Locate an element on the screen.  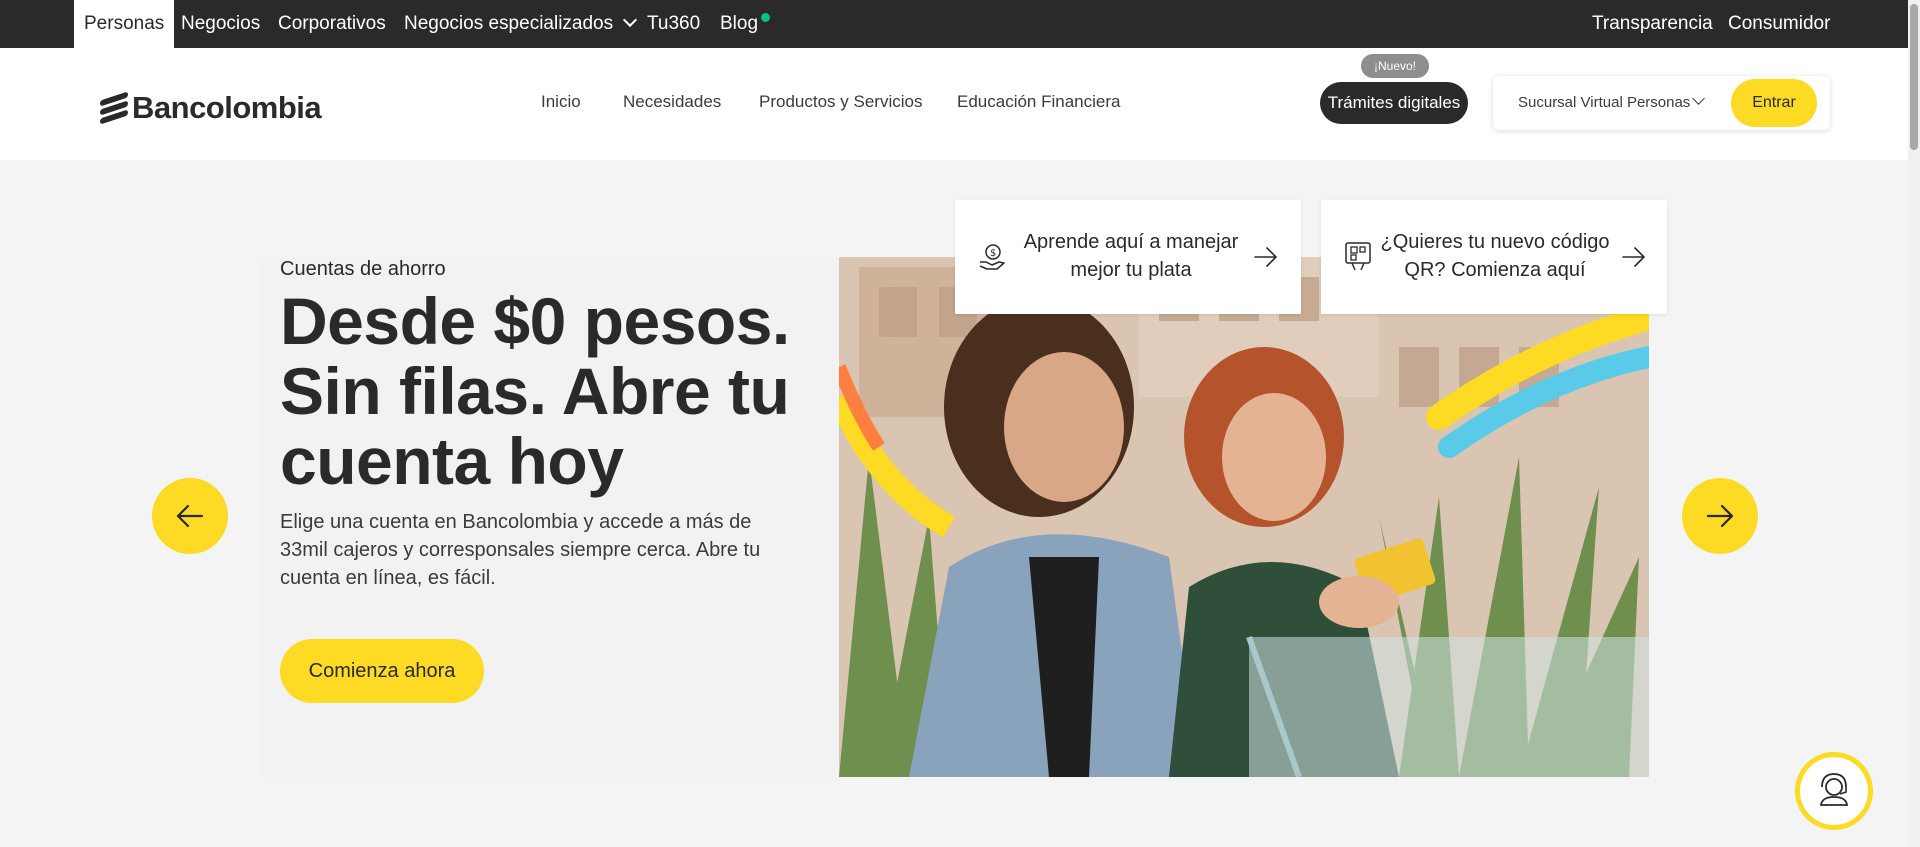
card-line: ¿Quieres tu nuevo código is located at coordinates (1495, 242).